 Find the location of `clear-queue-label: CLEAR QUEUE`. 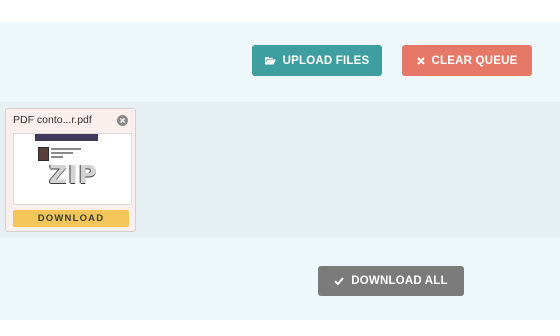

clear-queue-label: CLEAR QUEUE is located at coordinates (474, 60).